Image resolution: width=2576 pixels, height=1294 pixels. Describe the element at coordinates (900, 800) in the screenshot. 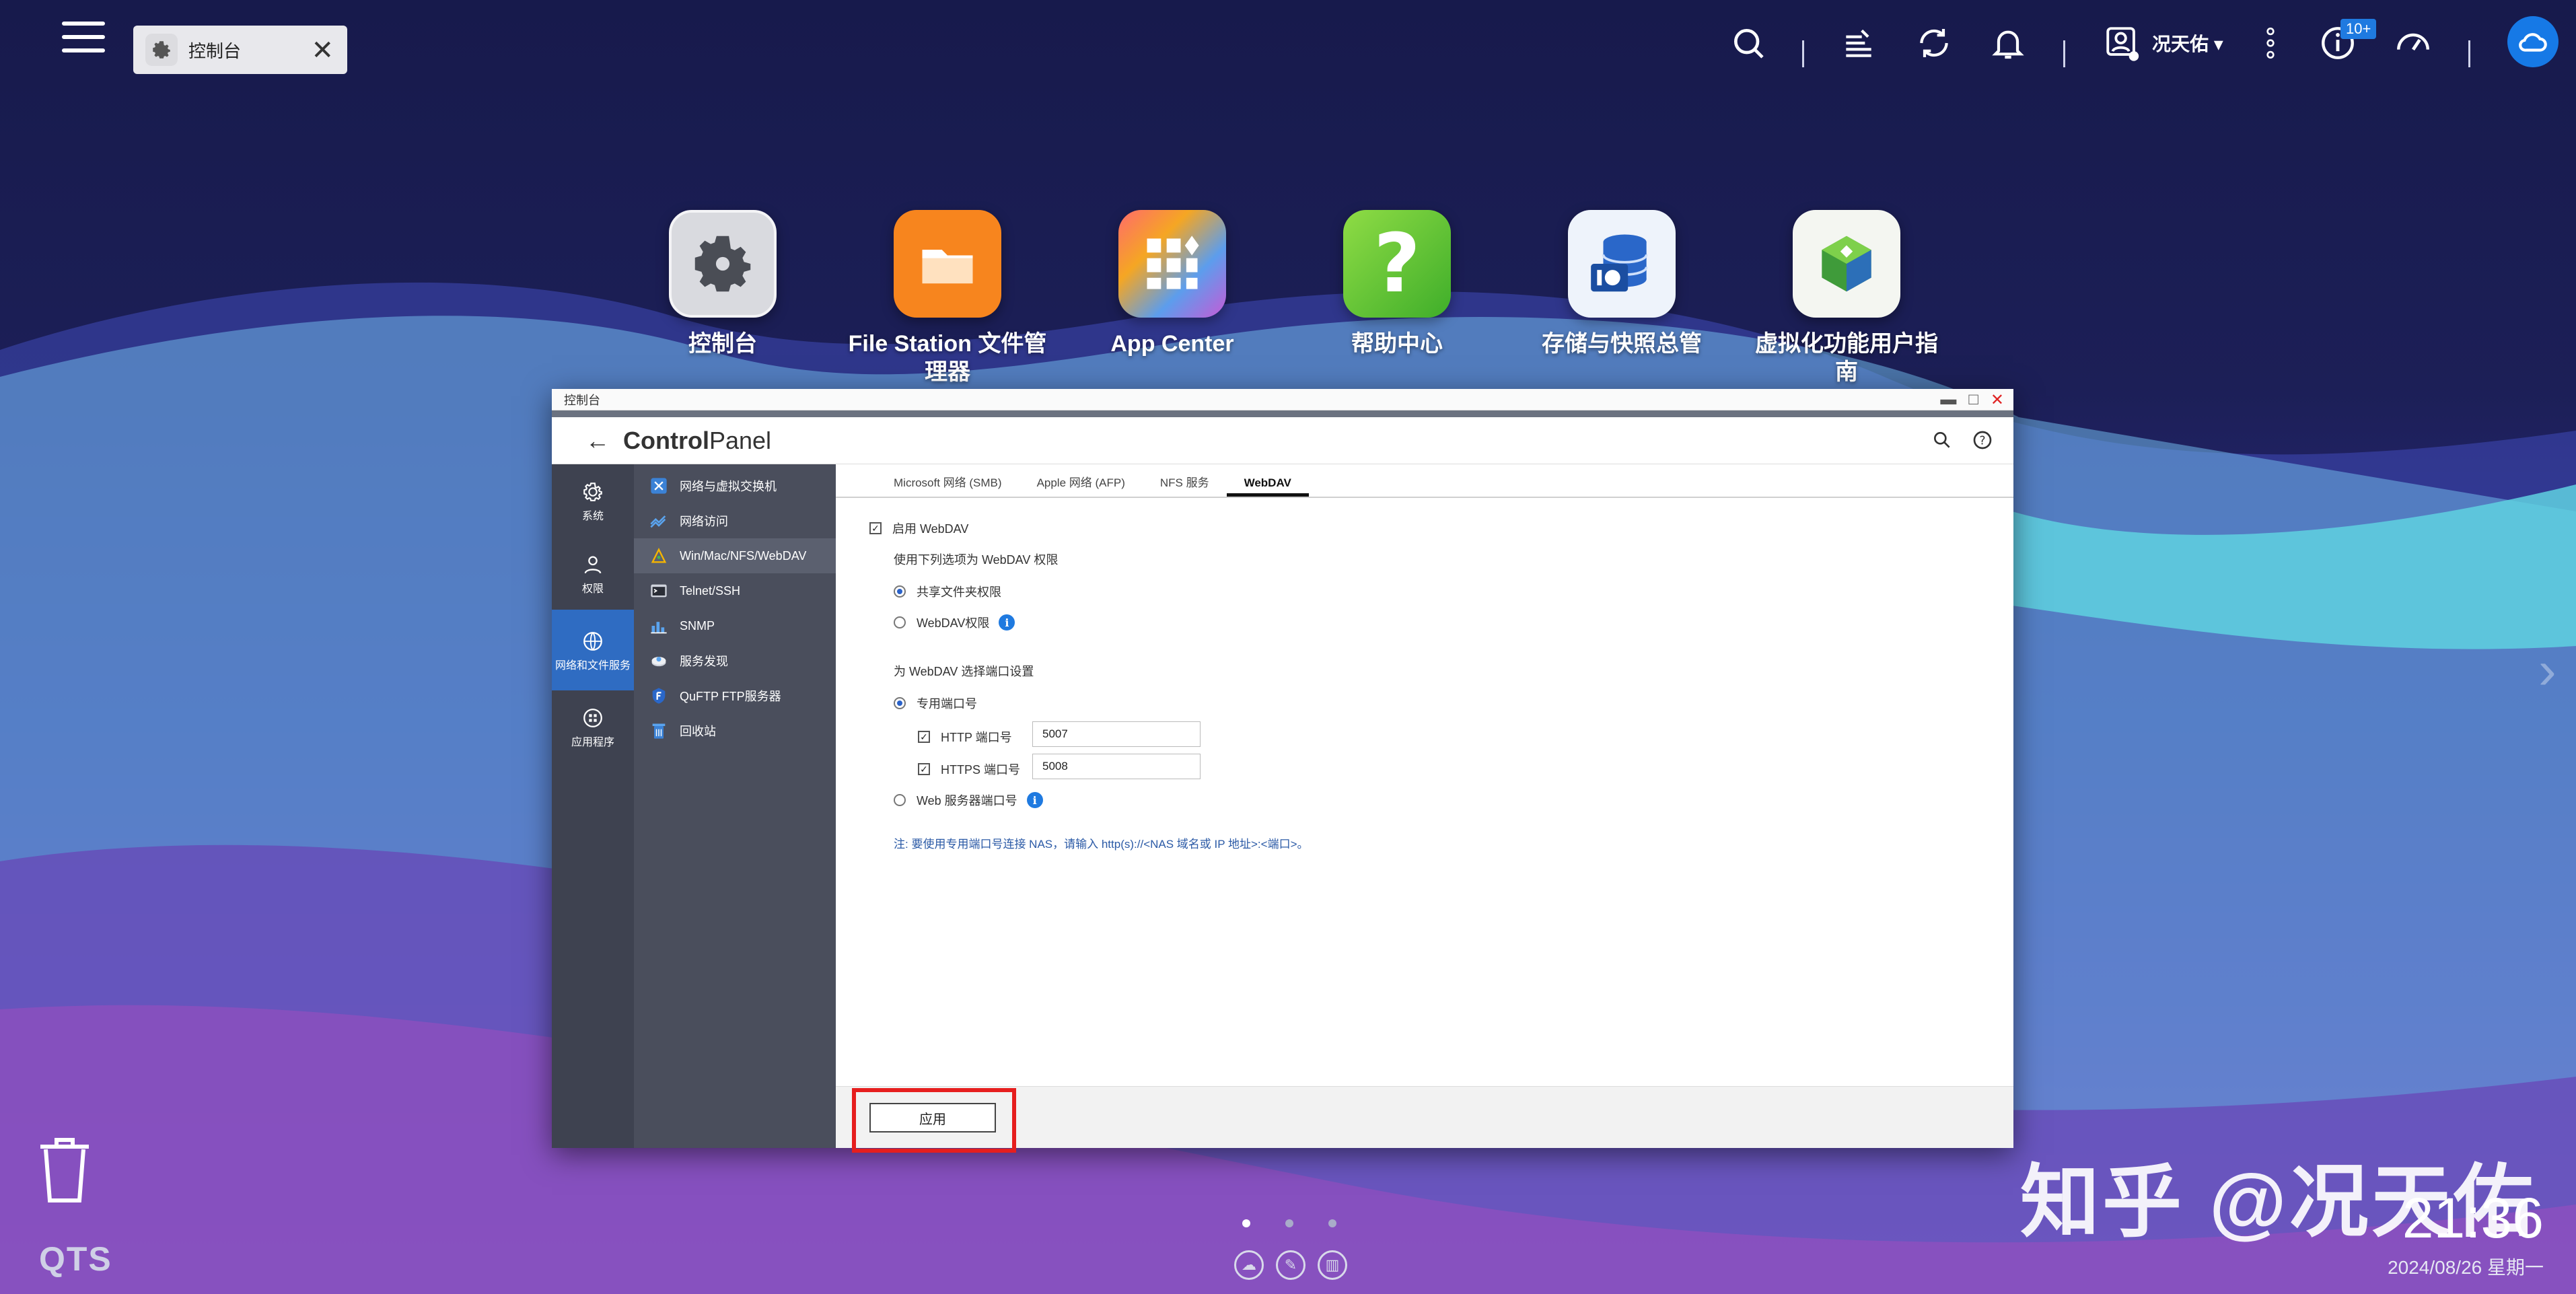

I see `port-web-server-radio` at that location.